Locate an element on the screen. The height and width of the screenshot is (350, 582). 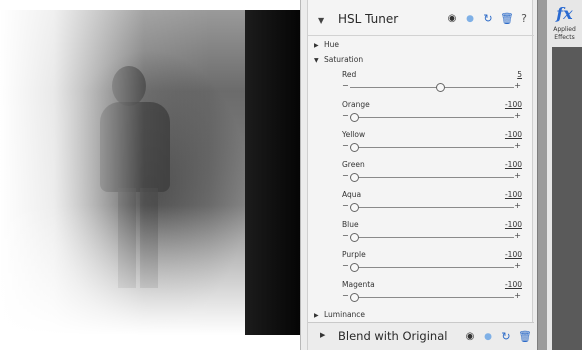
applied-effects-rail: fx Applied Effects is located at coordinates (564, 175).